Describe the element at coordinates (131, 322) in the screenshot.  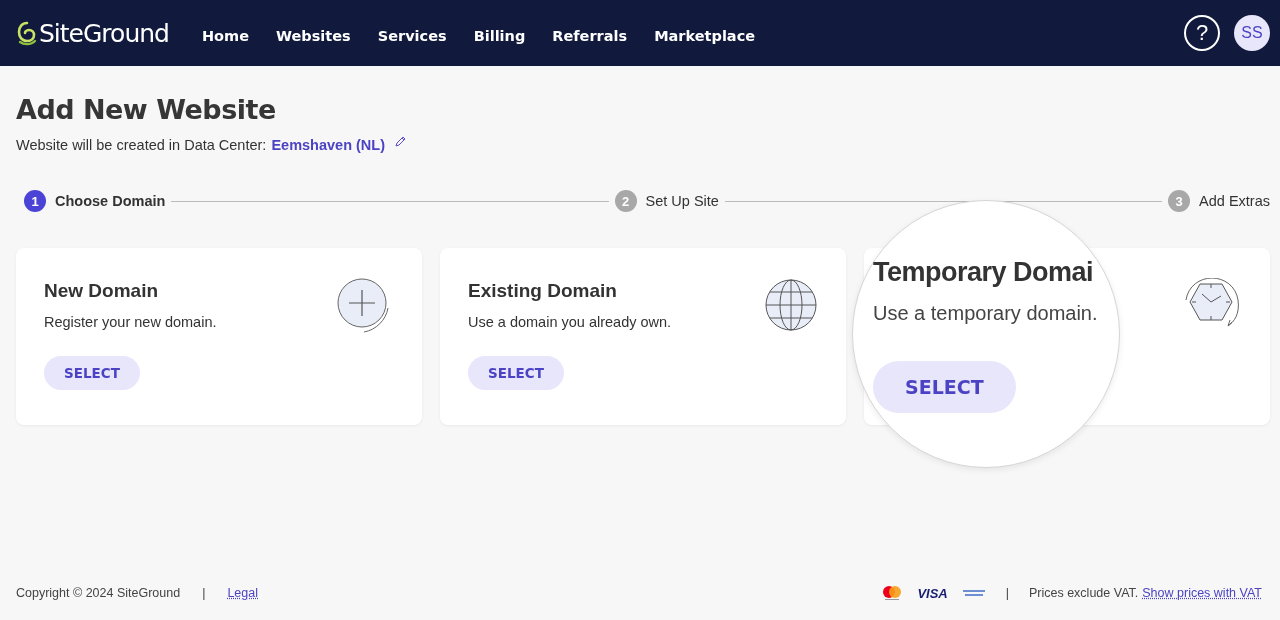
I see `card-description: Register your new domain.` at that location.